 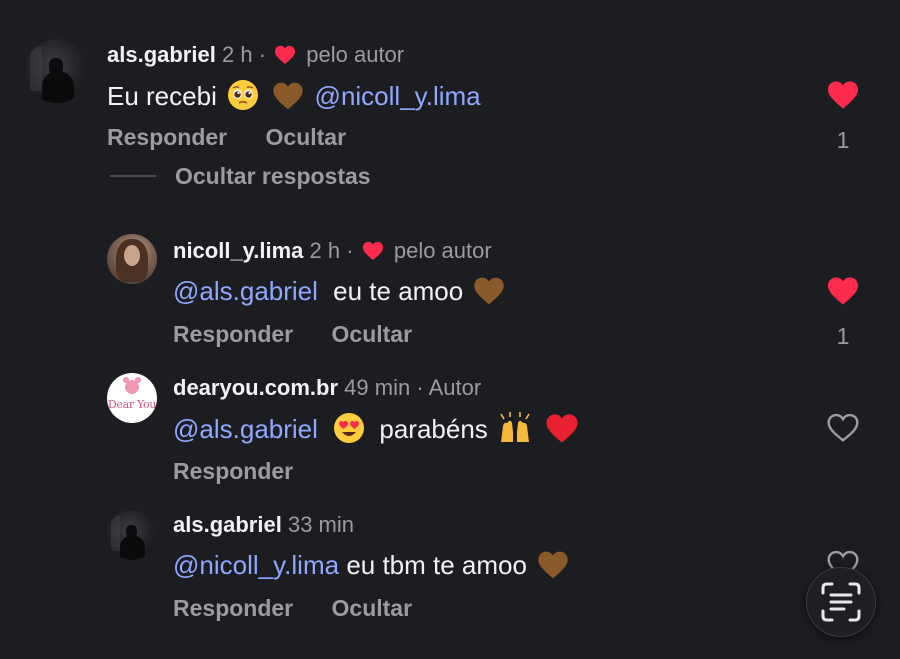 What do you see at coordinates (843, 428) in the screenshot?
I see `like-heart-outline-icon` at bounding box center [843, 428].